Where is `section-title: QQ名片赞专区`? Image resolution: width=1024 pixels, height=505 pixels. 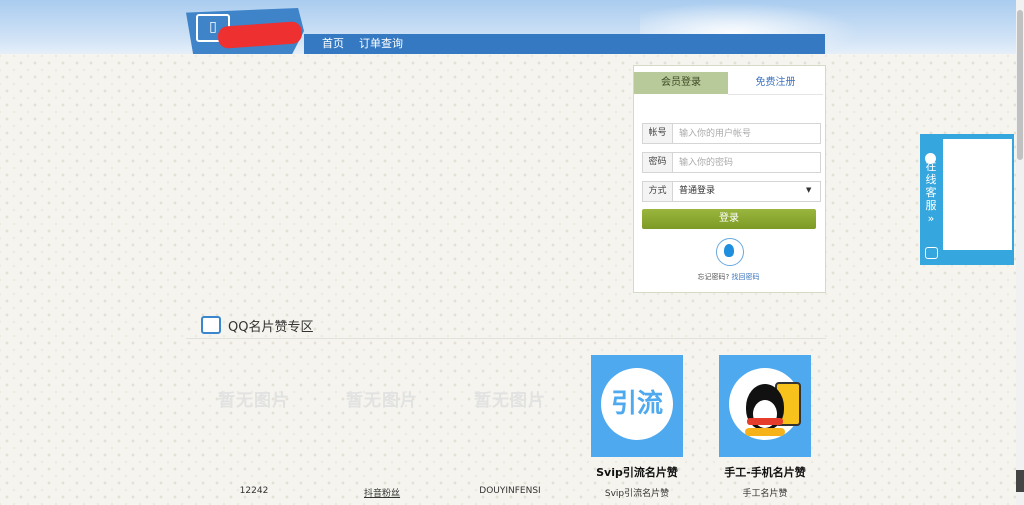
section-title: QQ名片赞专区 is located at coordinates (271, 327).